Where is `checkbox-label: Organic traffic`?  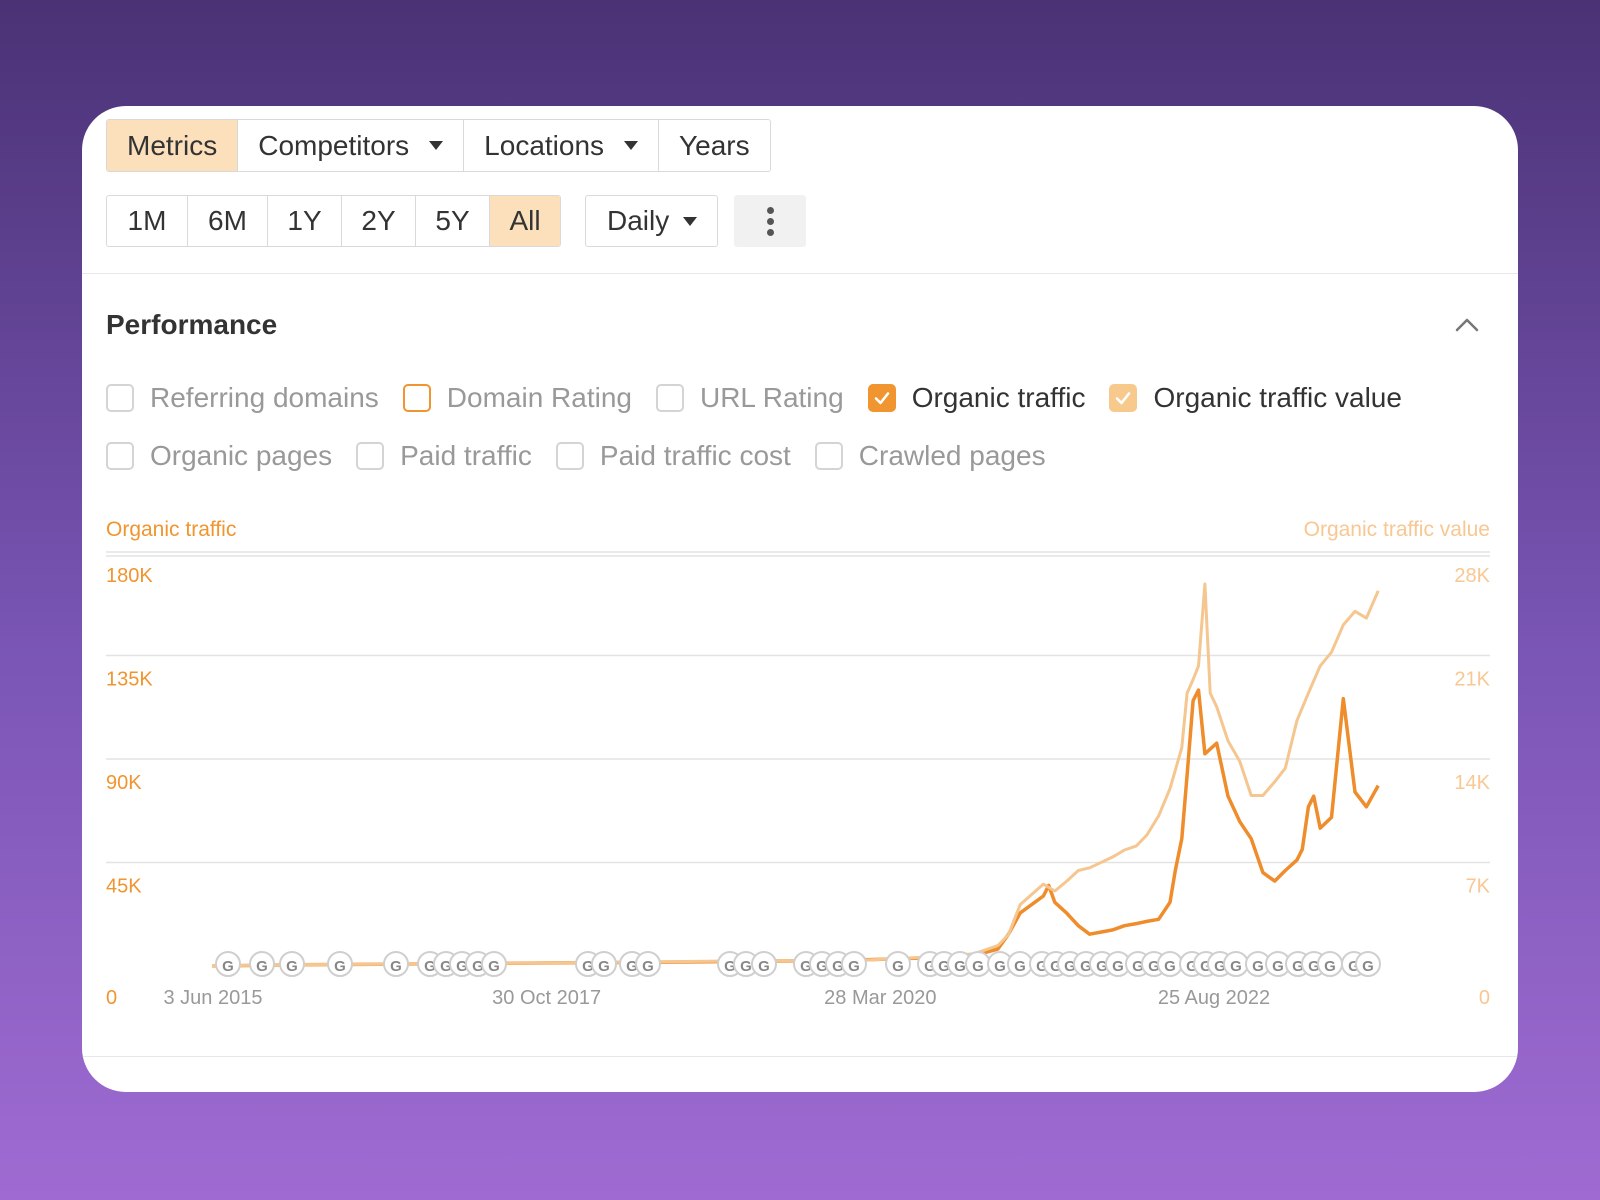
checkbox-label: Organic traffic is located at coordinates (998, 397).